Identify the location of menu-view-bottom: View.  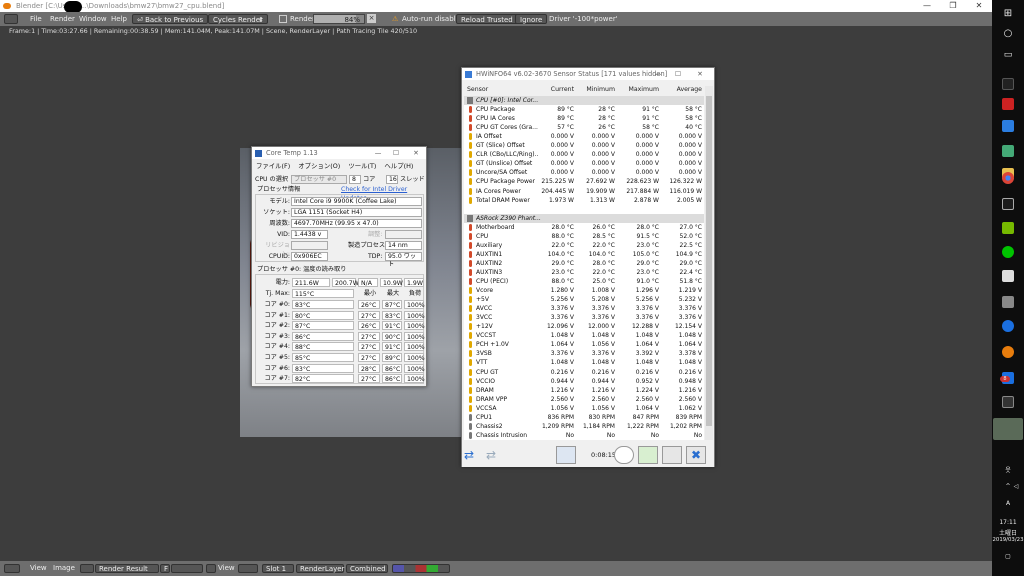
(226, 568).